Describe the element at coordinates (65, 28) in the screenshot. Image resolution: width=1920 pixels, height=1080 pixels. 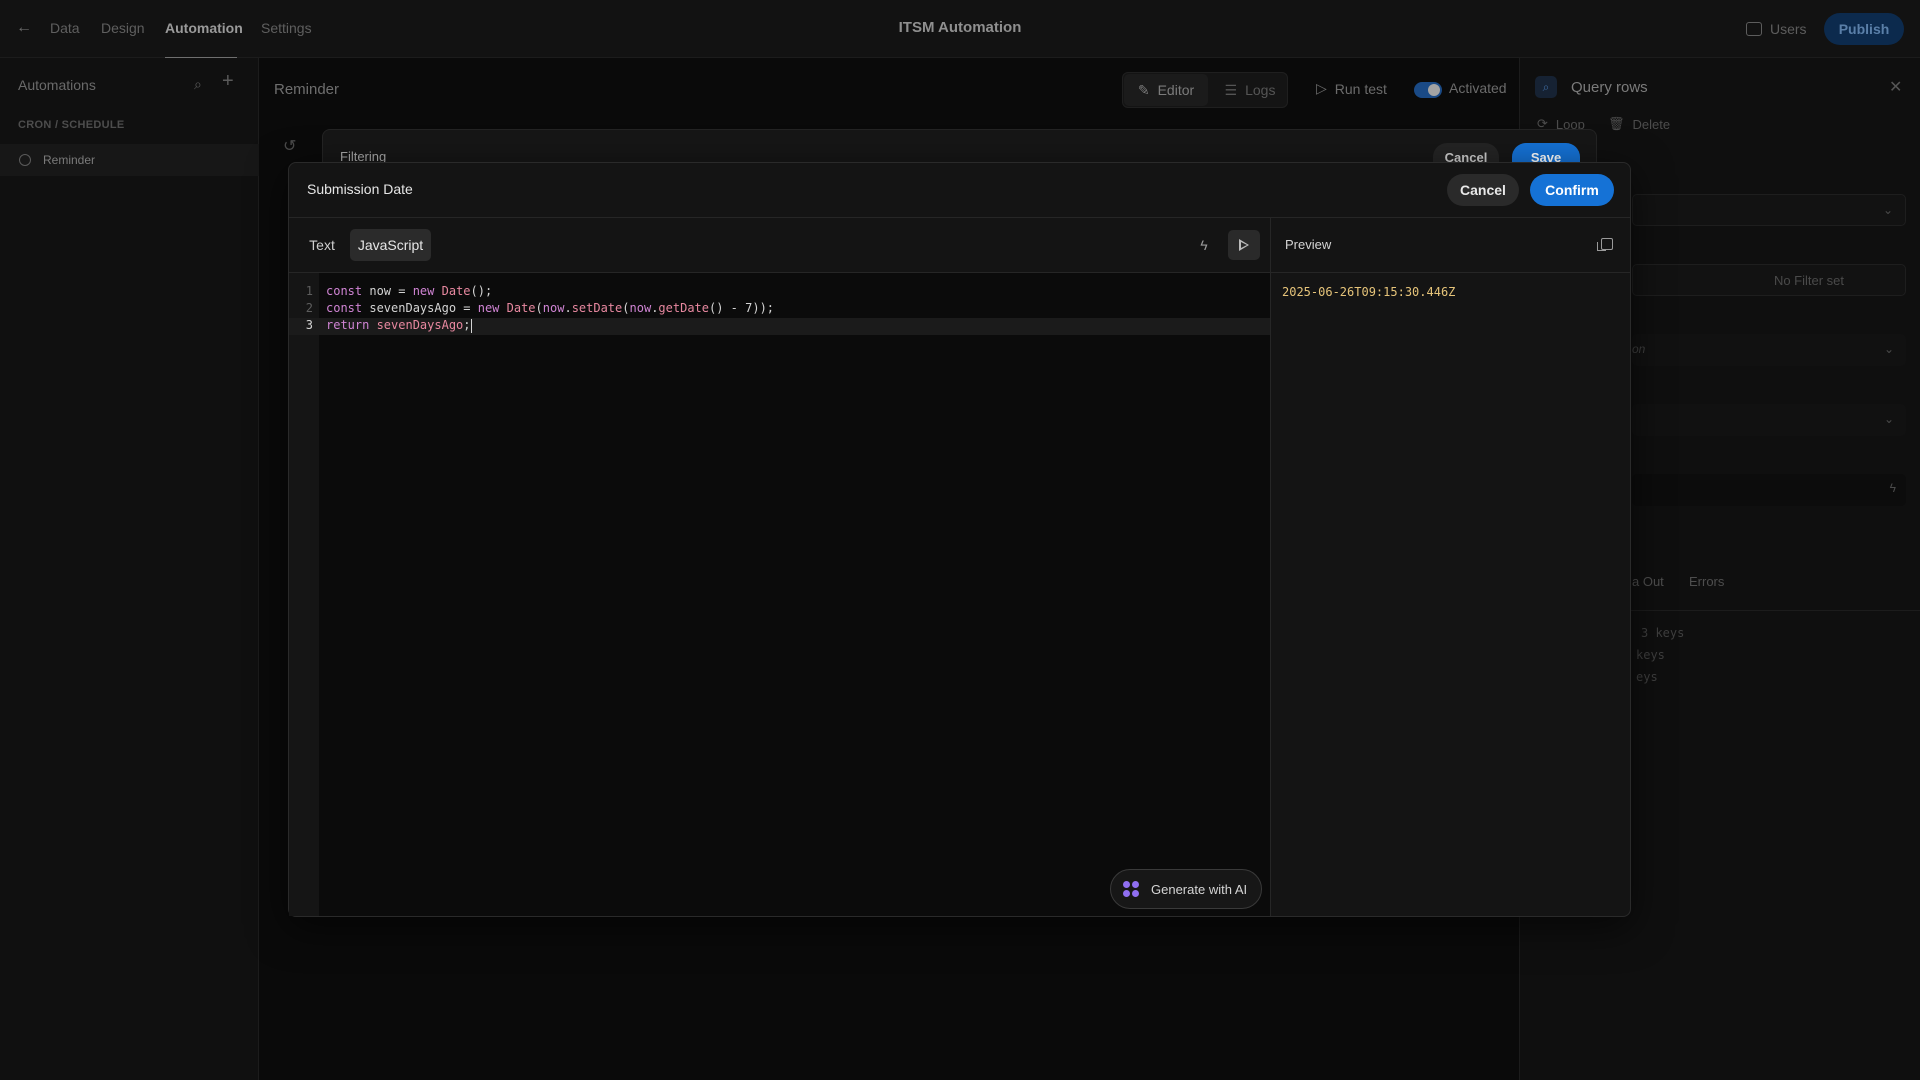
I see `tab-data: Data` at that location.